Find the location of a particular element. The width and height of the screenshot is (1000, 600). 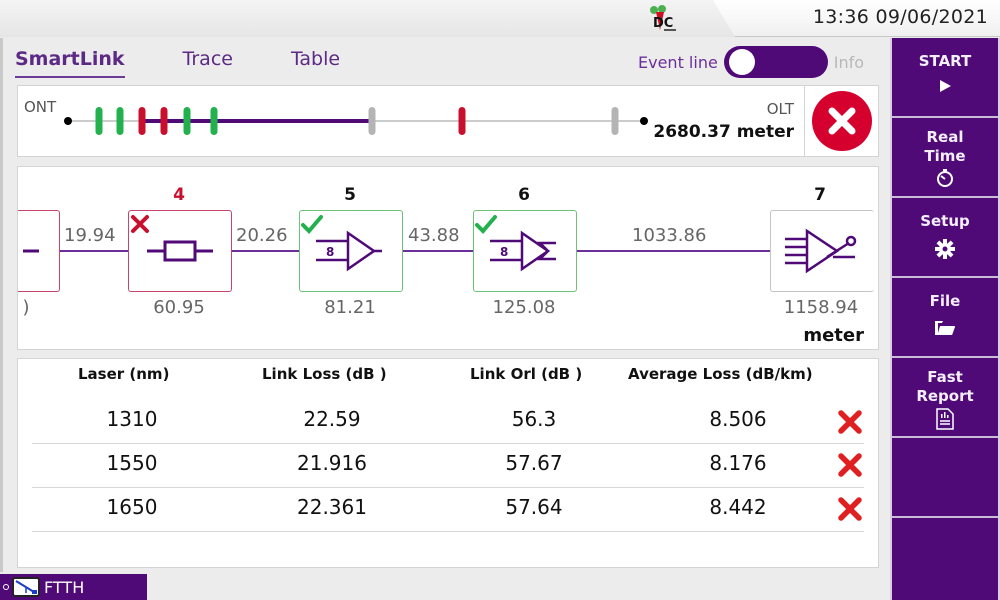

fail-icon is located at coordinates (841, 121).